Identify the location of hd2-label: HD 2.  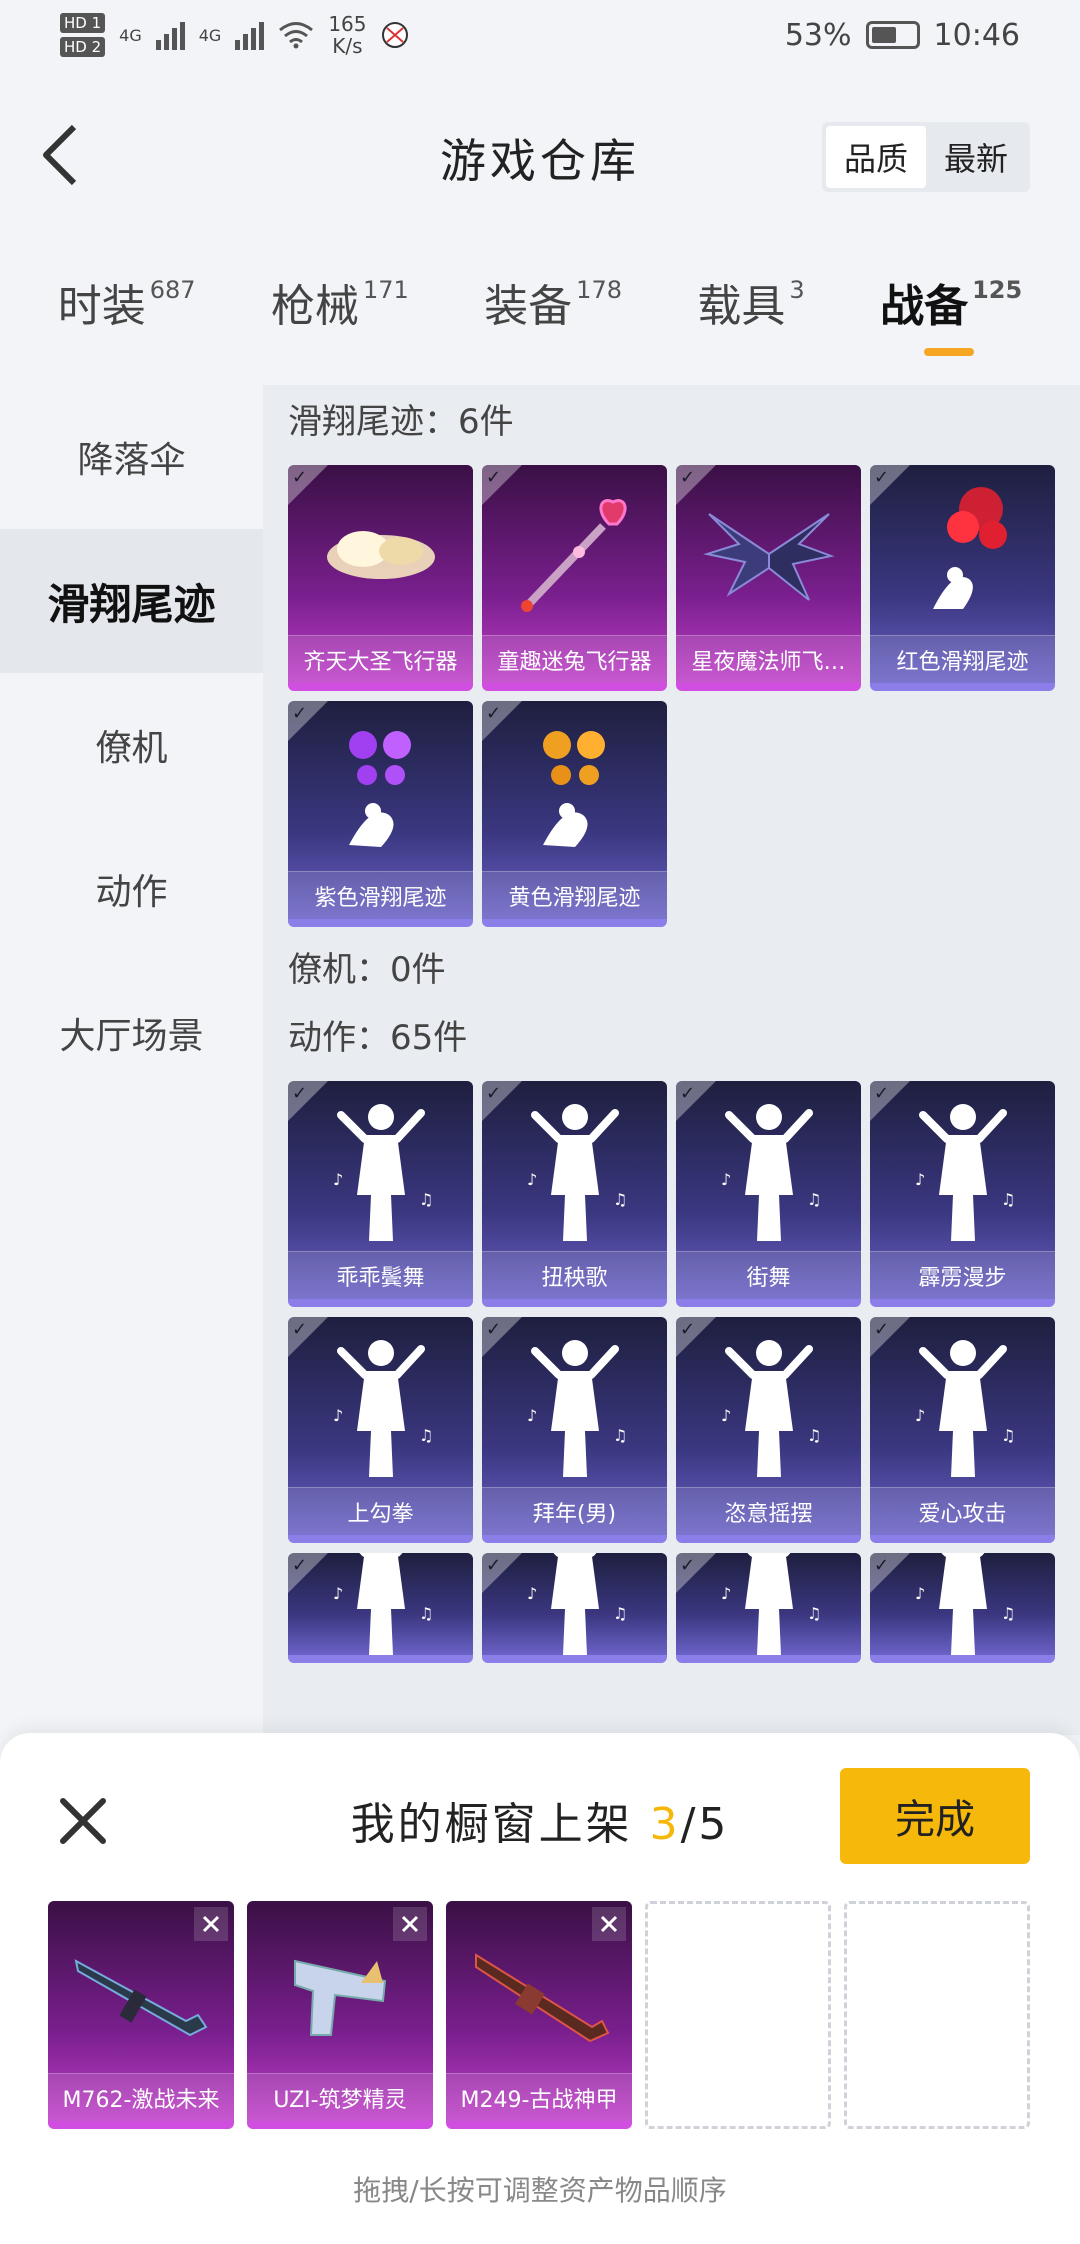
(83, 47).